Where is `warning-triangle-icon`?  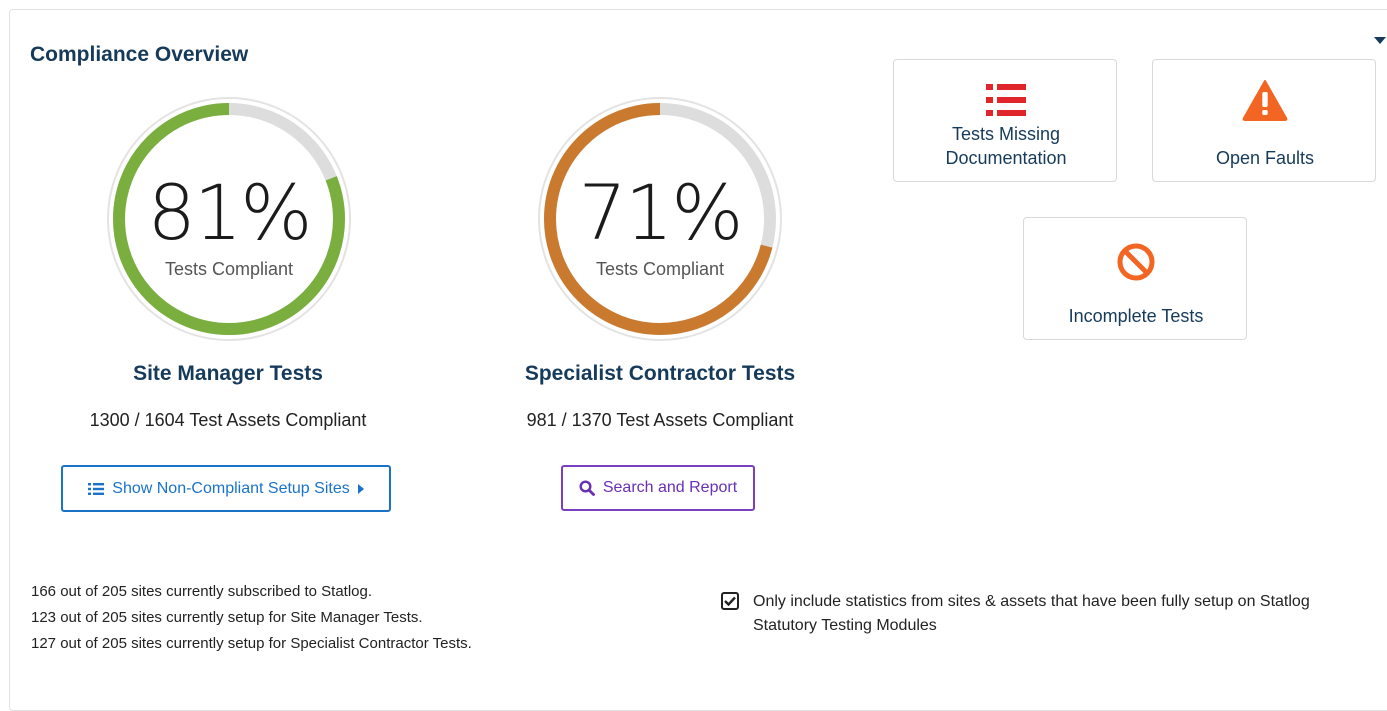
warning-triangle-icon is located at coordinates (1265, 102).